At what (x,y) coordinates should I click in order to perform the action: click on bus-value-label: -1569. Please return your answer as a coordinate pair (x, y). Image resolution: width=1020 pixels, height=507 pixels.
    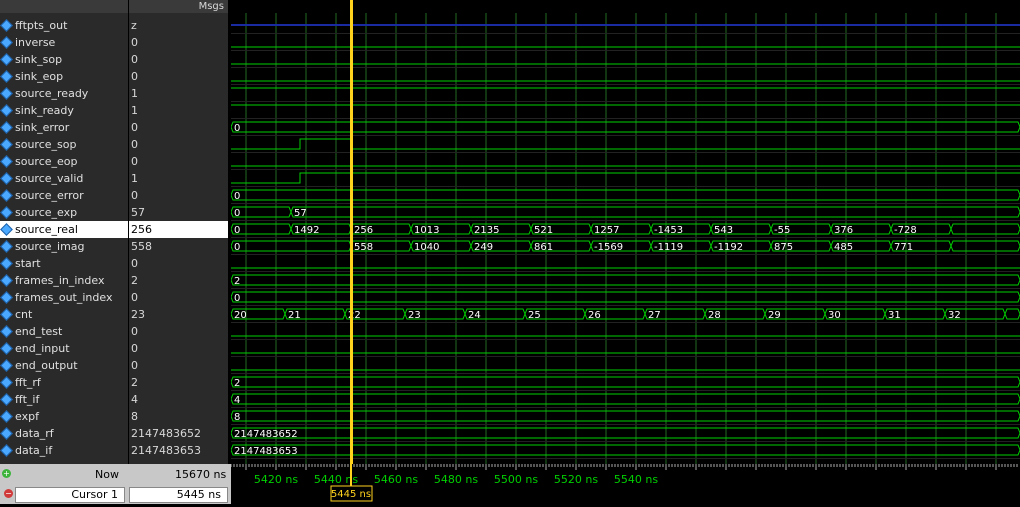
    Looking at the image, I should click on (608, 247).